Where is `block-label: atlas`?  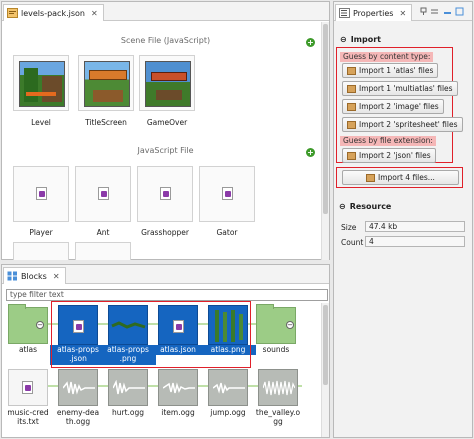 block-label: atlas is located at coordinates (28, 349).